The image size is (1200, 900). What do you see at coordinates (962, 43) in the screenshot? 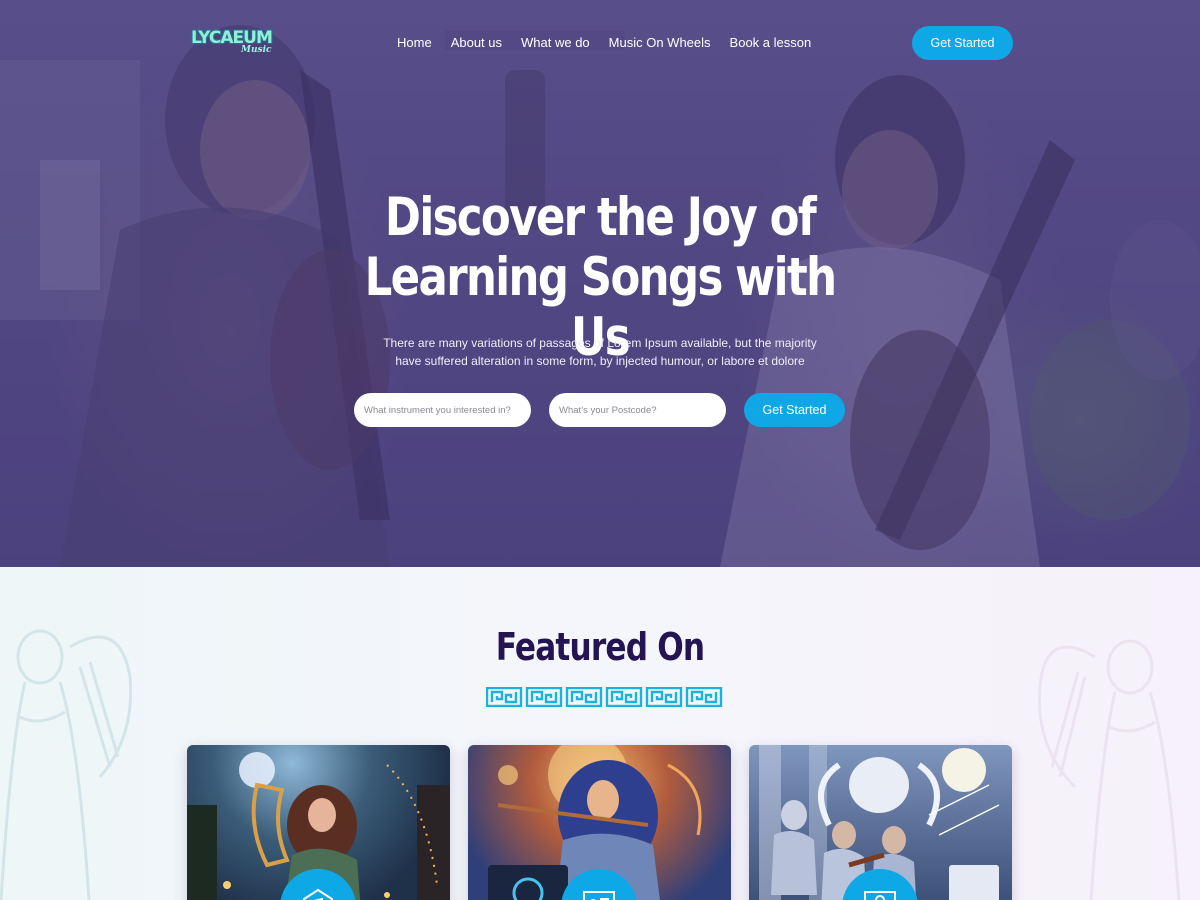
I see `nav-get-started-button: Get Started` at bounding box center [962, 43].